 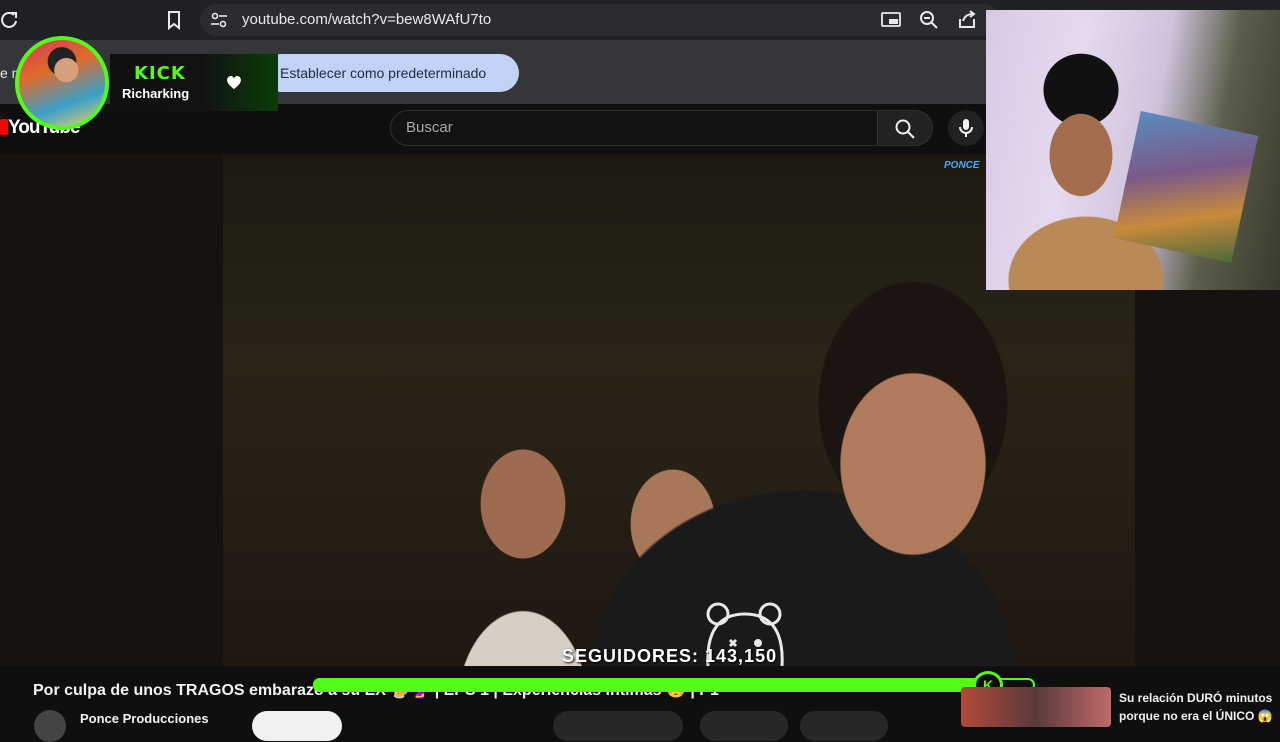 What do you see at coordinates (634, 128) in the screenshot?
I see `search-input: Buscar` at bounding box center [634, 128].